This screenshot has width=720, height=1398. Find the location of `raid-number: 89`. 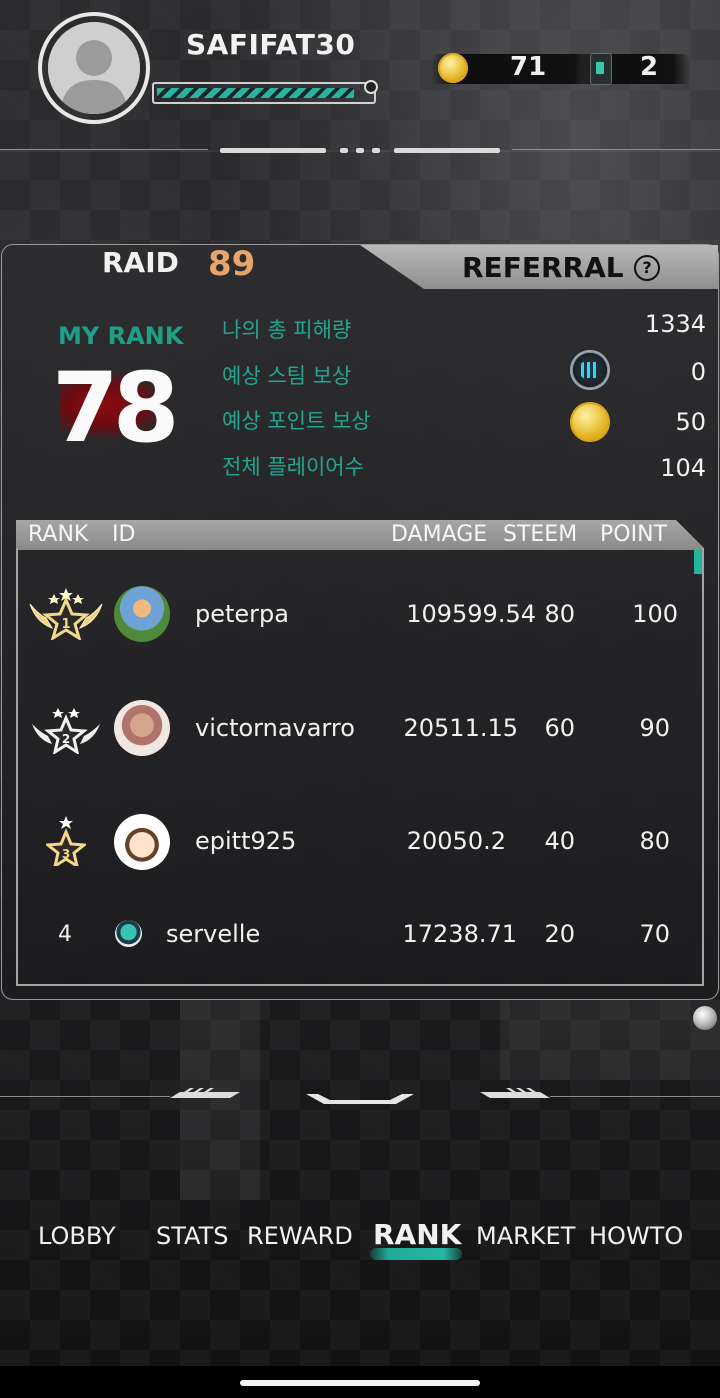

raid-number: 89 is located at coordinates (232, 264).